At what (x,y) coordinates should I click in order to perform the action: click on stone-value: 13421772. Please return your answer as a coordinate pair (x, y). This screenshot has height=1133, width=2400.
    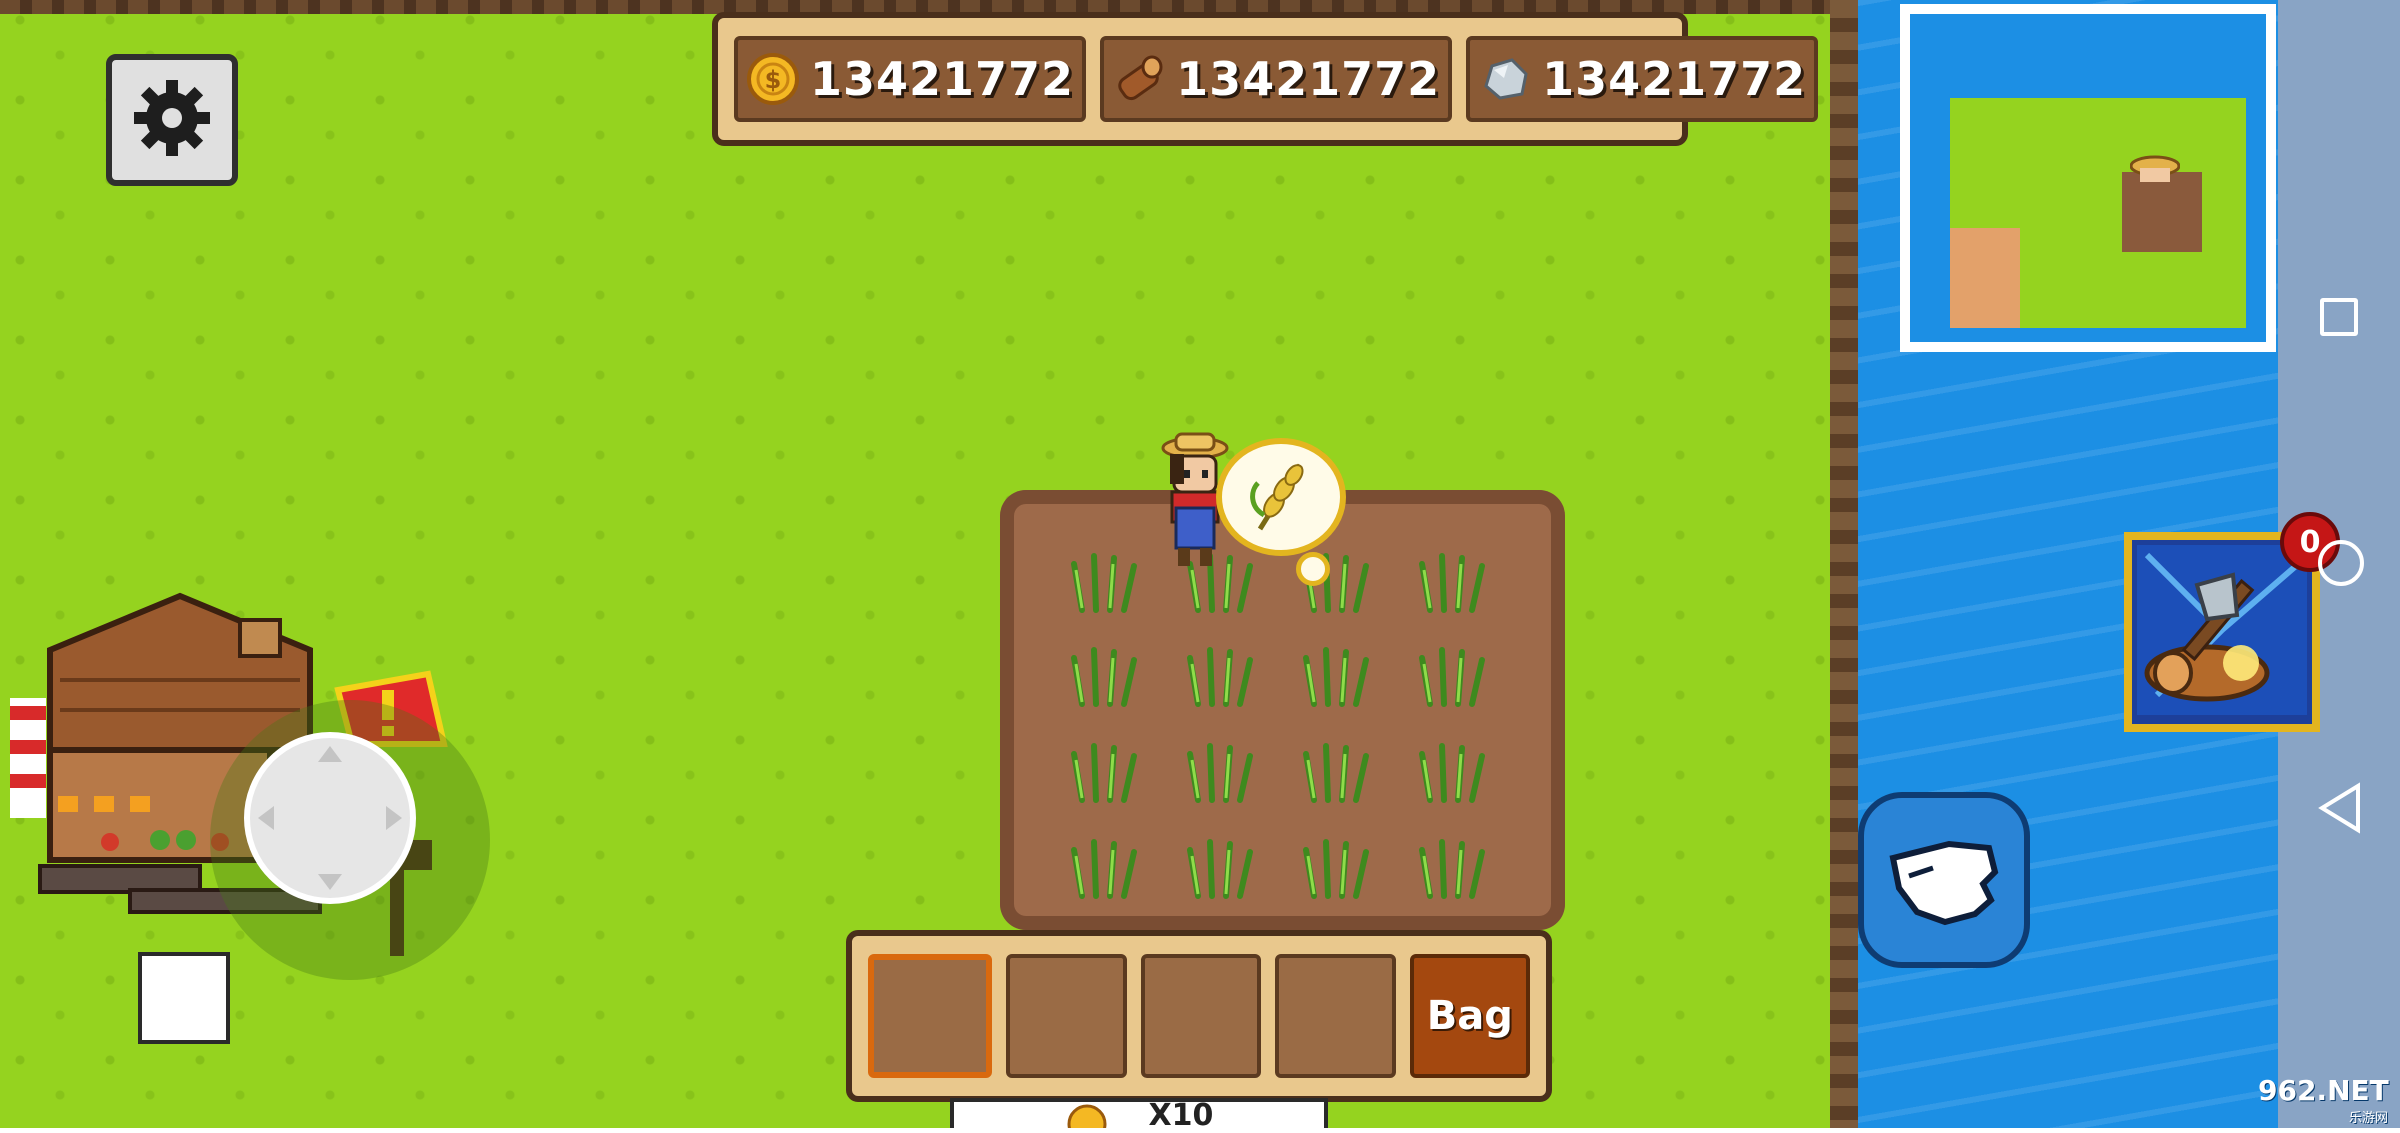
    Looking at the image, I should click on (1674, 79).